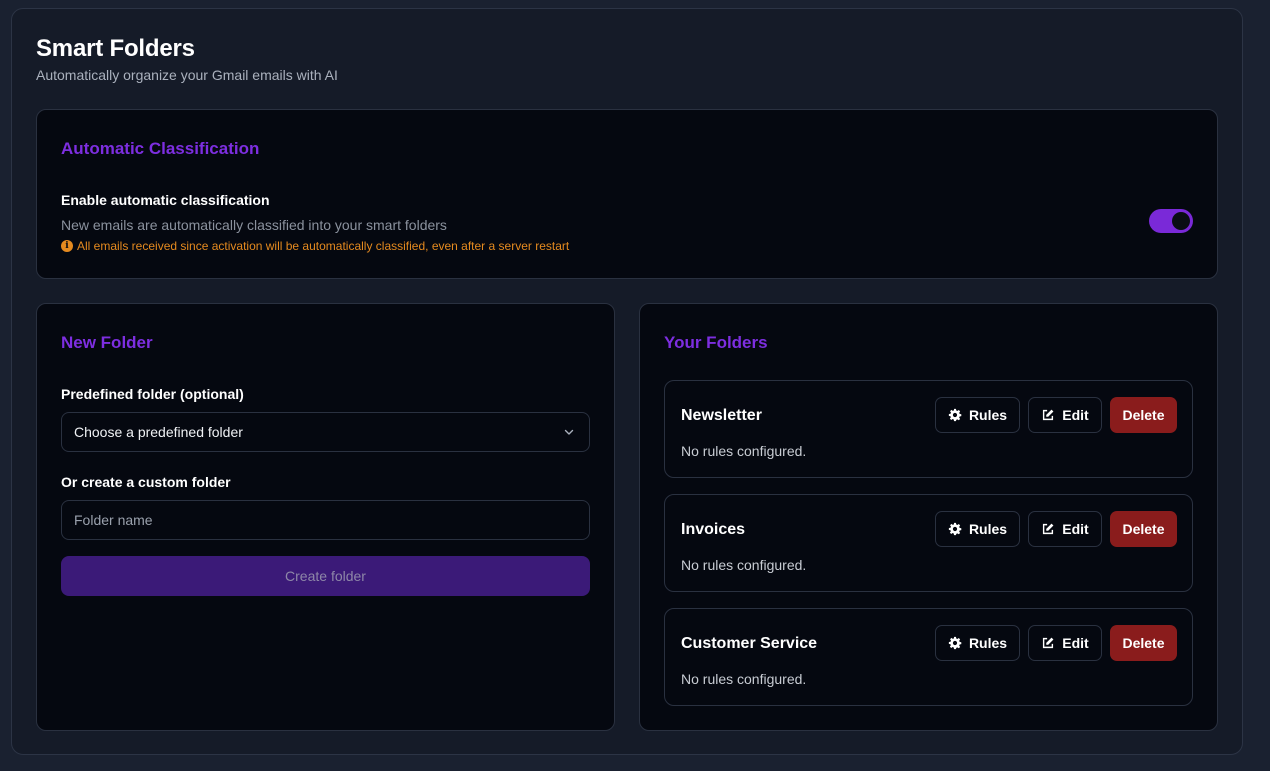 This screenshot has height=771, width=1270. I want to click on page-title: Smart Folders, so click(115, 48).